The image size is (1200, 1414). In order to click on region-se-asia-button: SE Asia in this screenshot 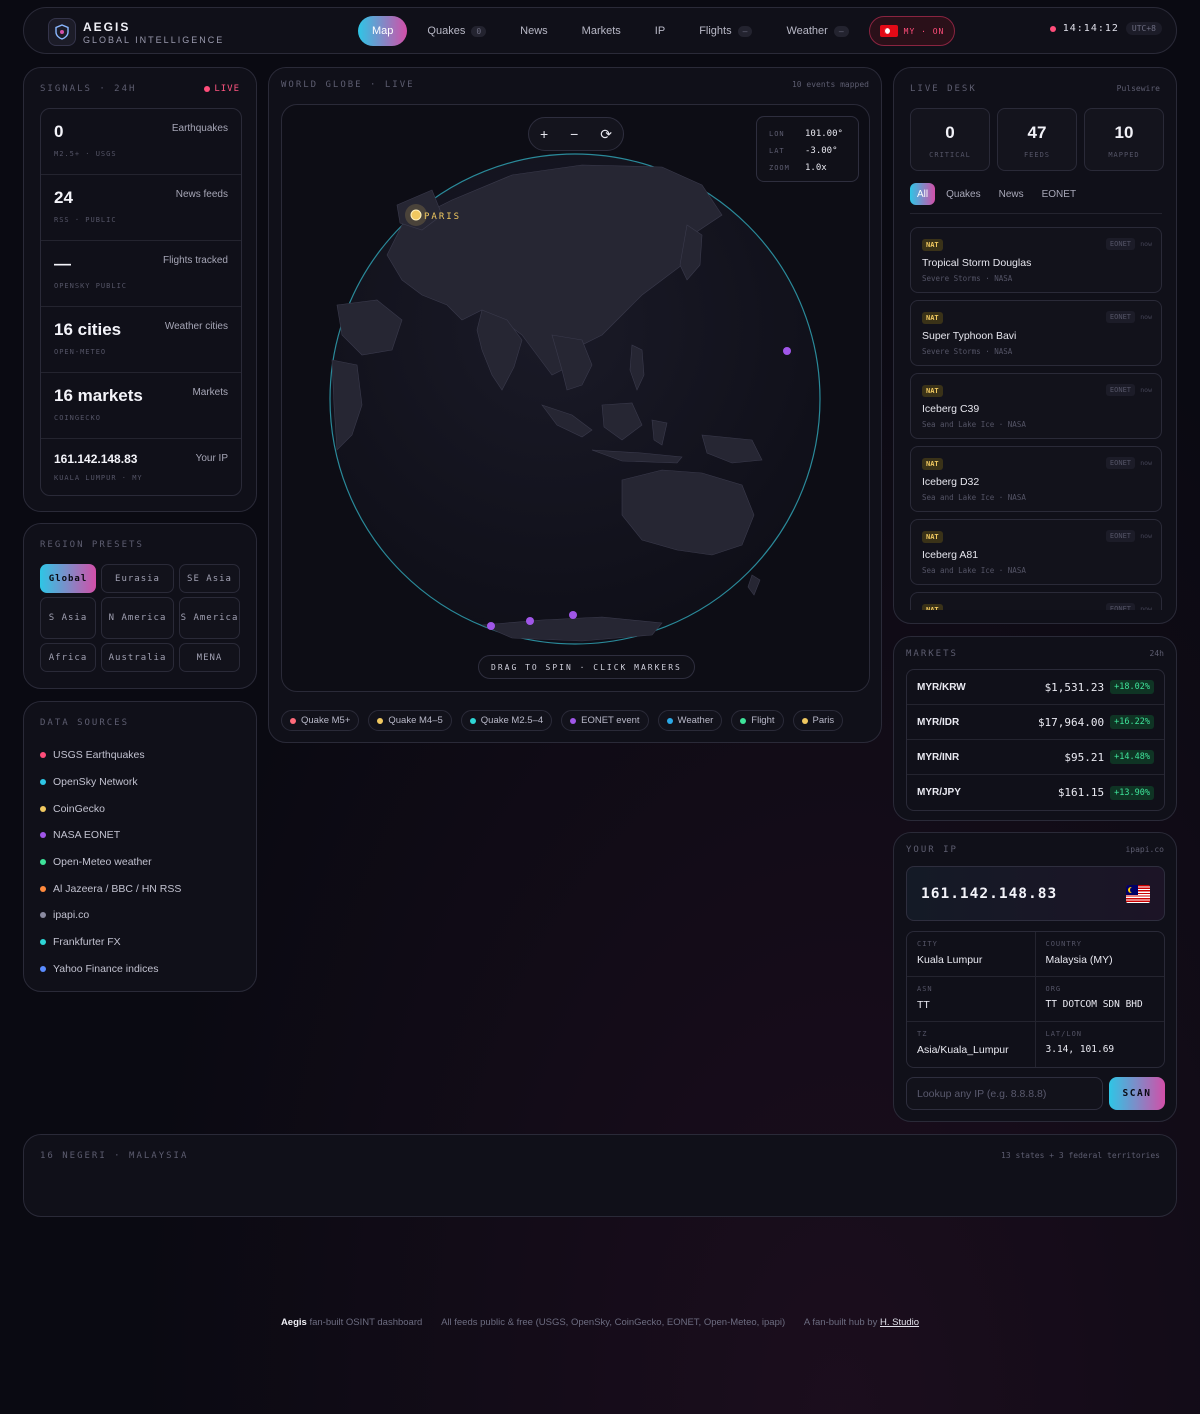, I will do `click(209, 578)`.